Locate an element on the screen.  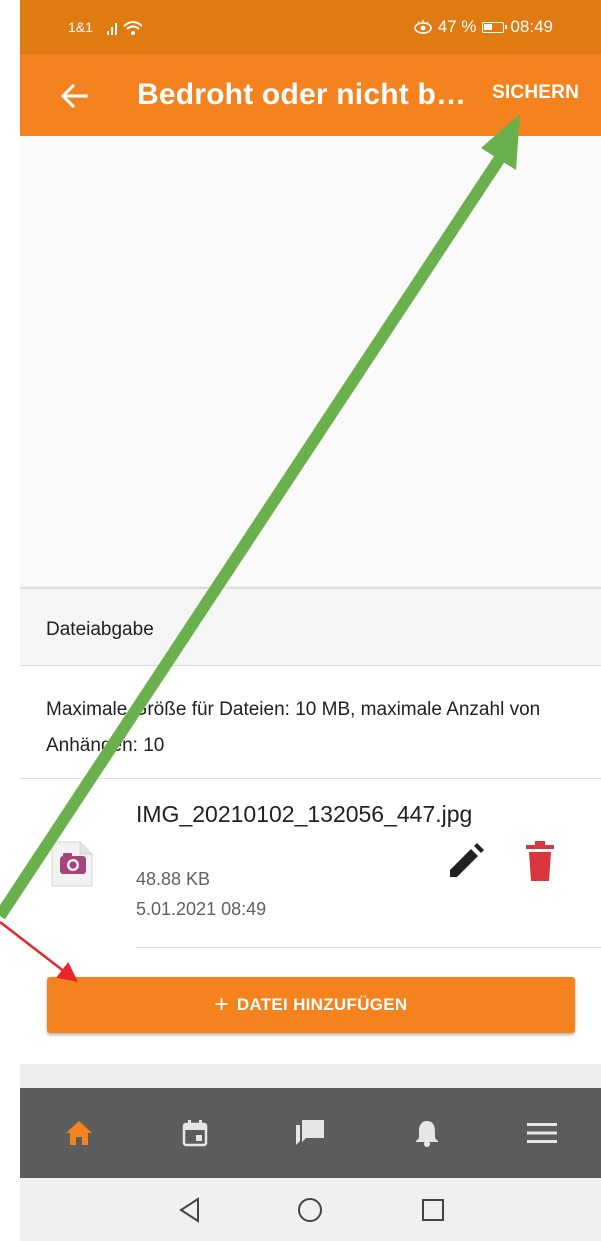
image-file-icon is located at coordinates (72, 864).